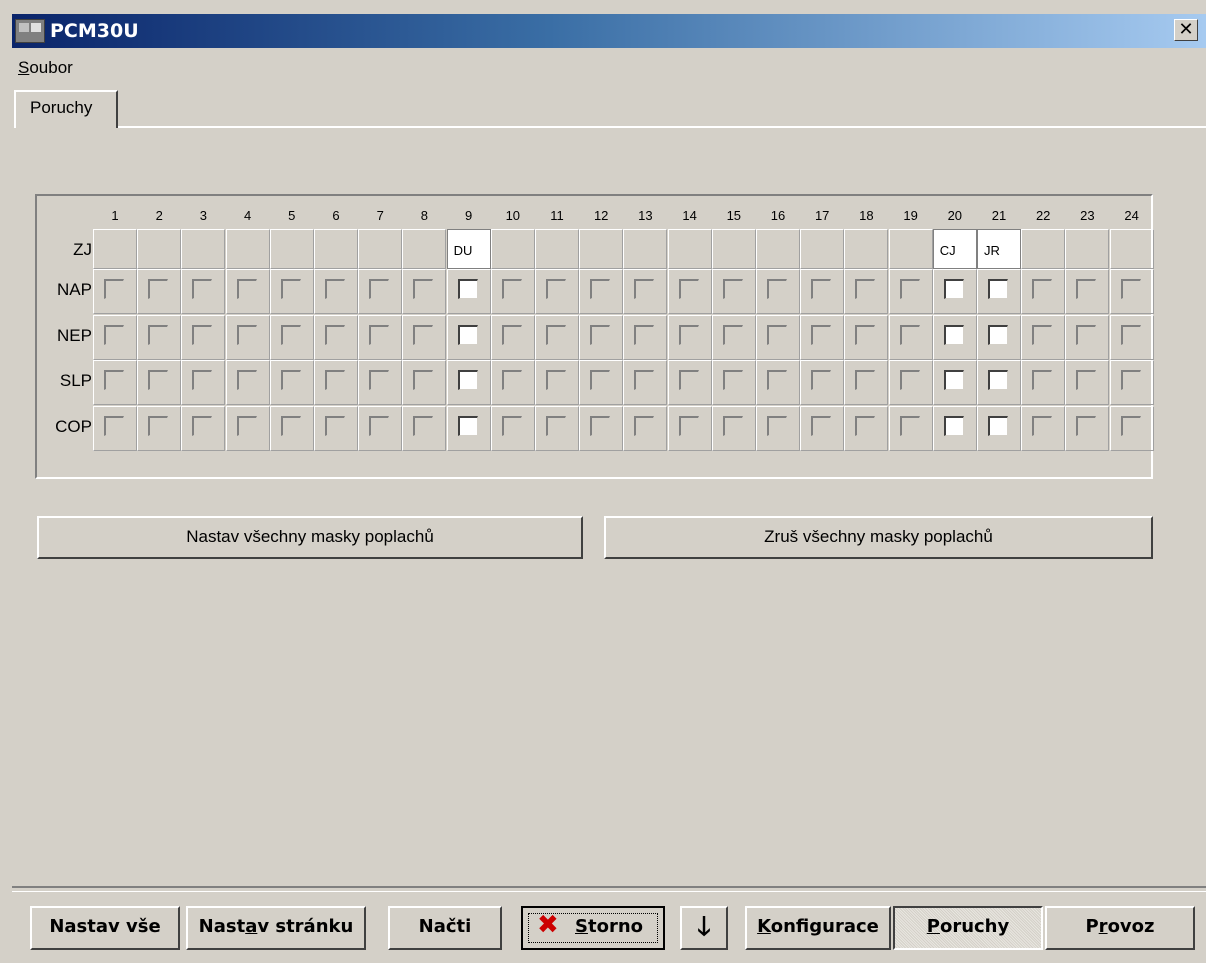  What do you see at coordinates (105, 928) in the screenshot?
I see `set-all-button: Nastav vše` at bounding box center [105, 928].